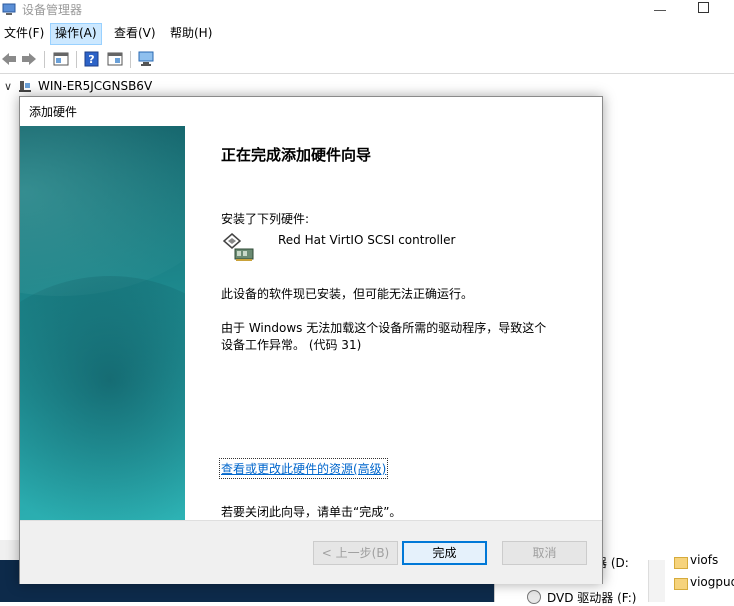 This screenshot has height=606, width=734. I want to click on error-message-line2: 设备工作异常。 (代码 31), so click(291, 345).